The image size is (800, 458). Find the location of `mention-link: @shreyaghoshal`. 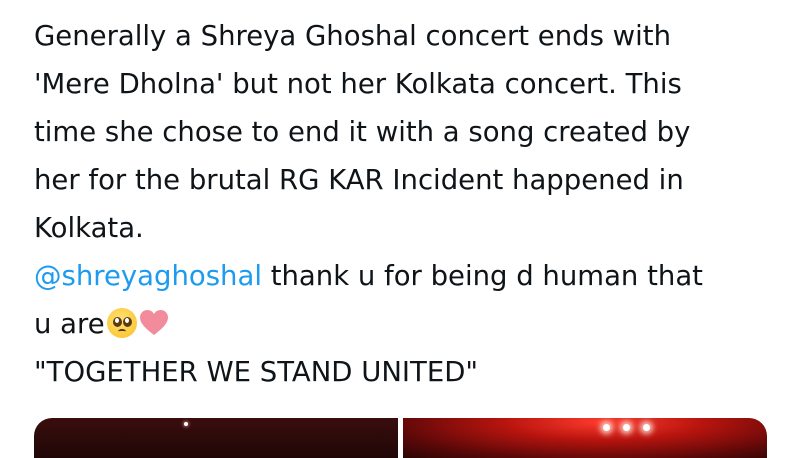

mention-link: @shreyaghoshal is located at coordinates (148, 276).